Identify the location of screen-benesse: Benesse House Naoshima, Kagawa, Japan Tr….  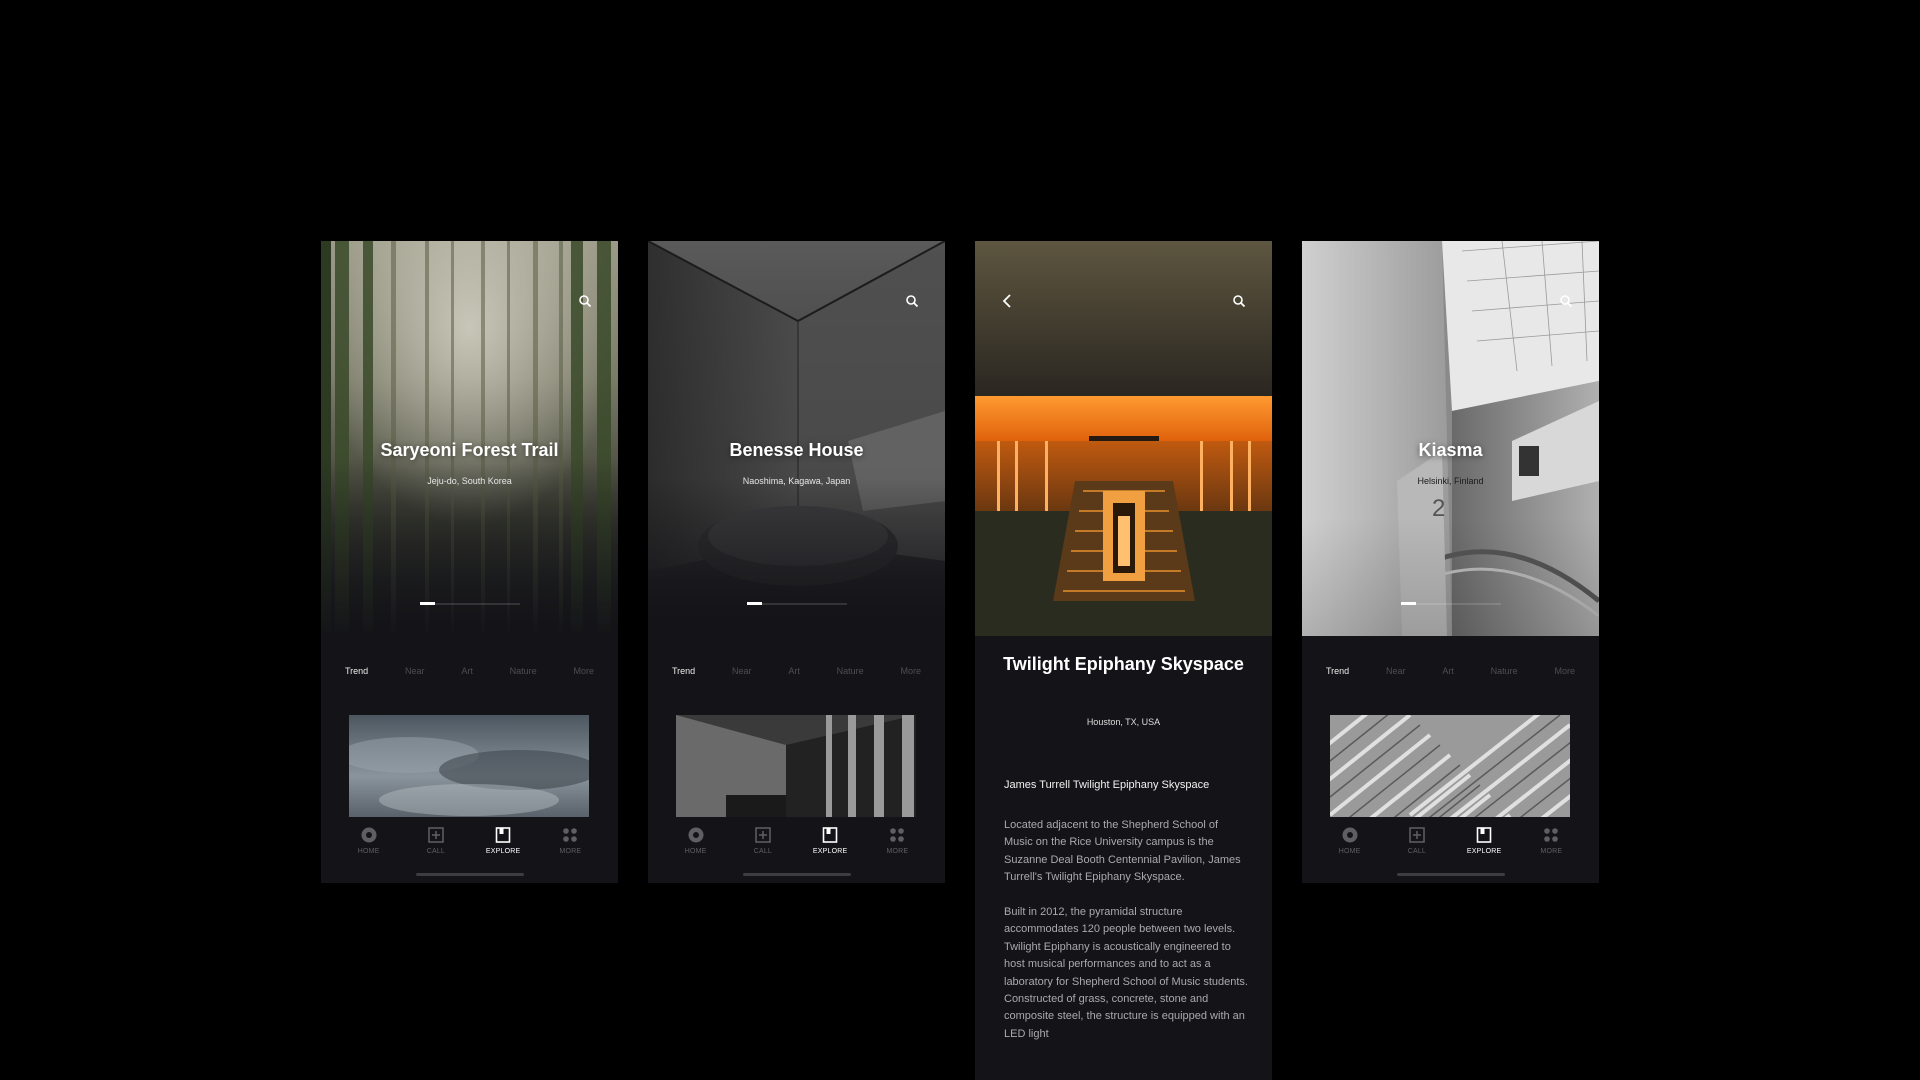
(796, 562).